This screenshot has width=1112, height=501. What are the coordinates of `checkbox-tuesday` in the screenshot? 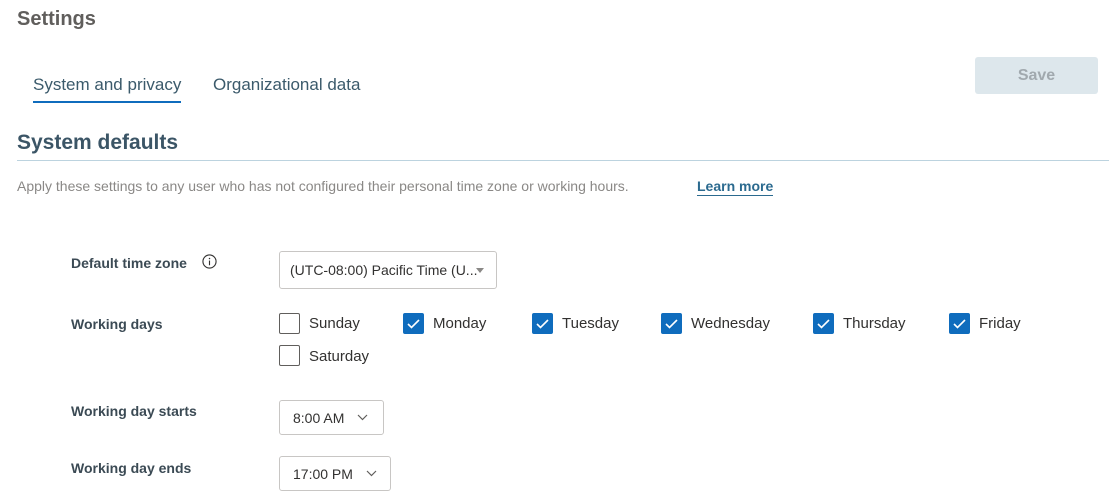 It's located at (542, 323).